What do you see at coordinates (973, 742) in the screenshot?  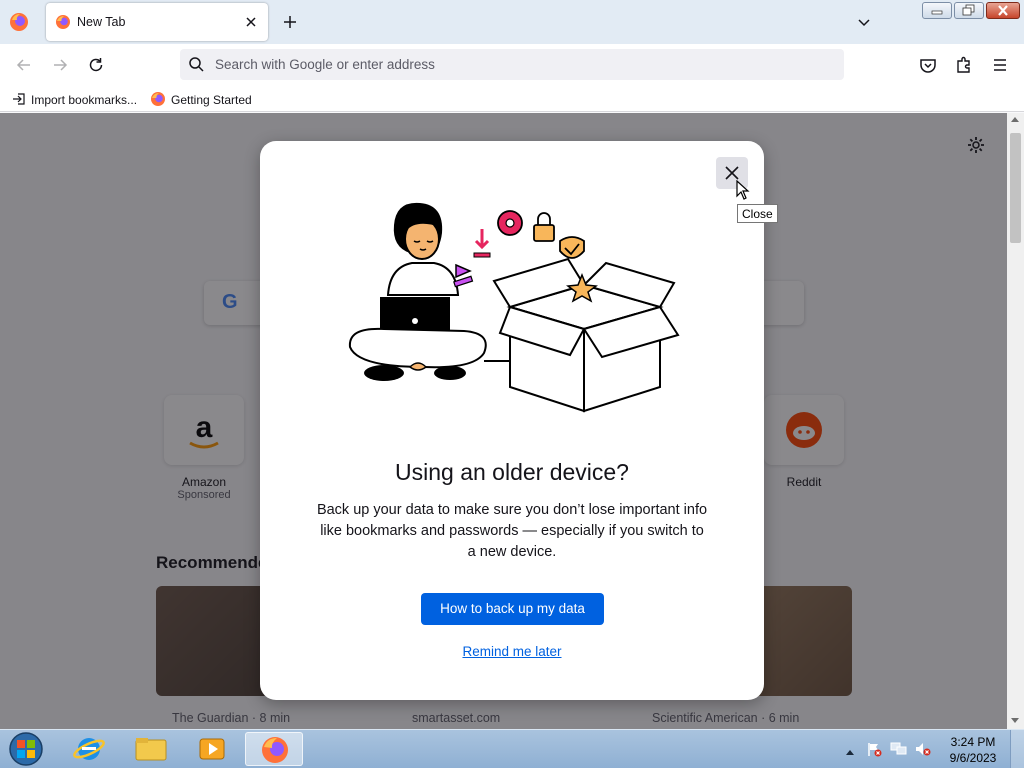 I see `clock-time: 3:24 PM` at bounding box center [973, 742].